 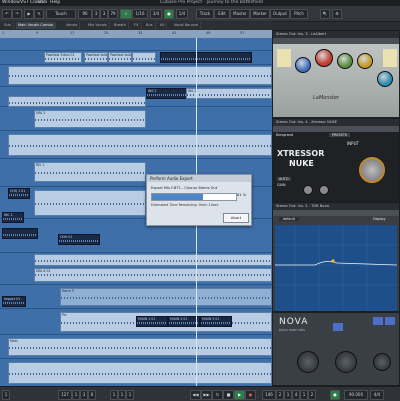 I want to click on right-locator-bar: 1, so click(x=114, y=395).